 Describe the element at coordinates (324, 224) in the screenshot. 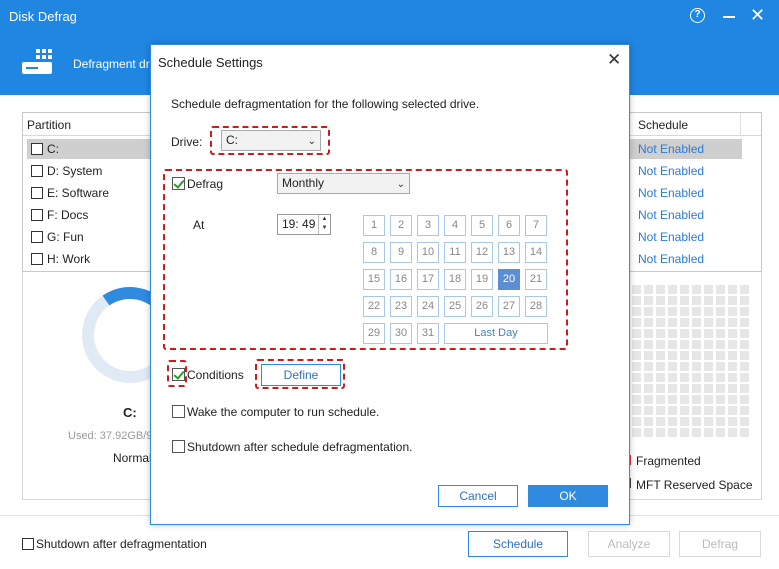

I see `time-spinner: ▲ ▼` at that location.